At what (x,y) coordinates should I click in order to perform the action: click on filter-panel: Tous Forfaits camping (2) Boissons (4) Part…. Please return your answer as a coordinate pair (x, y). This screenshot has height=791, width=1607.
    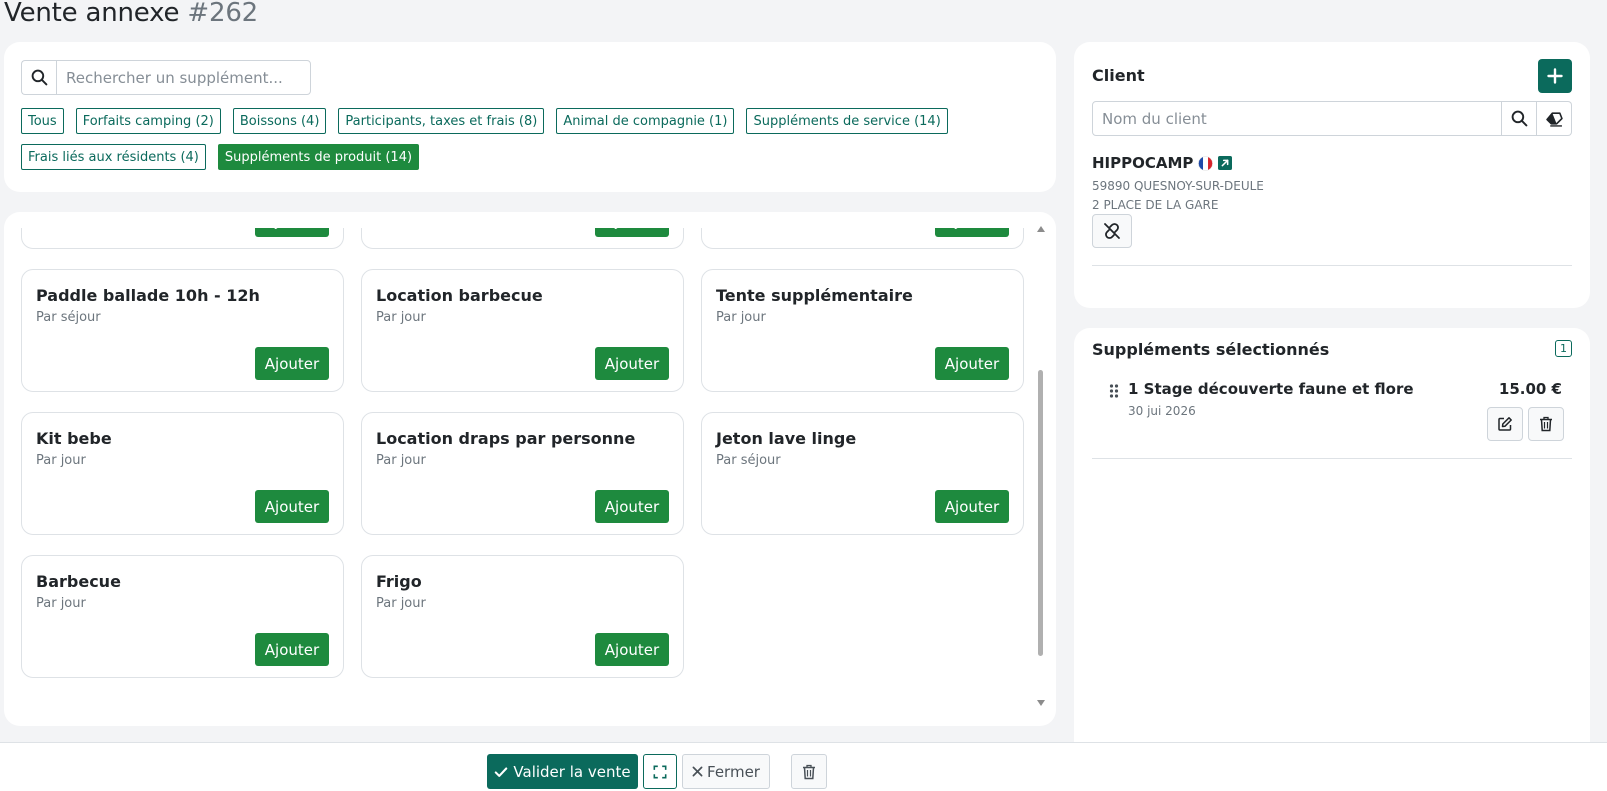
    Looking at the image, I should click on (530, 117).